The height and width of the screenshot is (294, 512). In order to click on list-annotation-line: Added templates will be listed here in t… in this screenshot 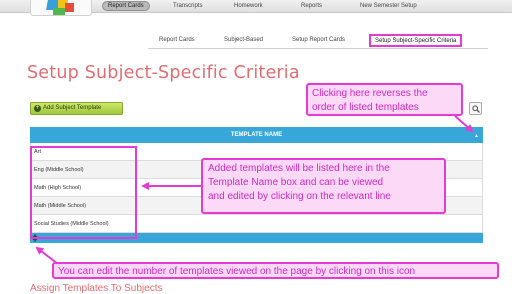, I will do `click(299, 168)`.